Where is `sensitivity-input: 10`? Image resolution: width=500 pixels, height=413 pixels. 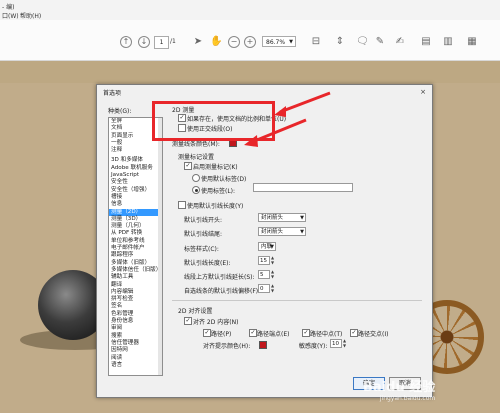 sensitivity-input: 10 is located at coordinates (336, 343).